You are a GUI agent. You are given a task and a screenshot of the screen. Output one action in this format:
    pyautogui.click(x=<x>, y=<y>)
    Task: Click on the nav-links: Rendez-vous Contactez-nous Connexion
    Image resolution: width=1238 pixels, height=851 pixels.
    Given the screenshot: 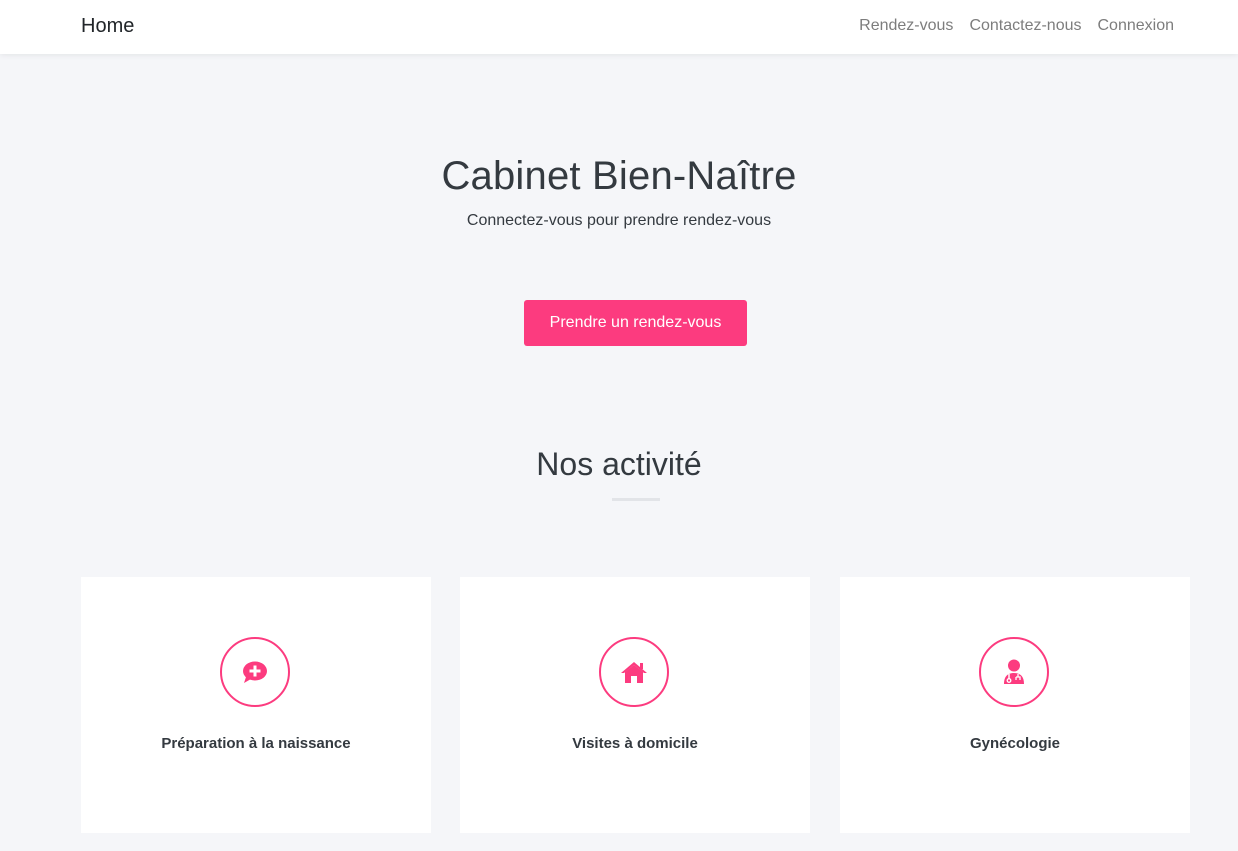 What is the action you would take?
    pyautogui.click(x=1016, y=26)
    